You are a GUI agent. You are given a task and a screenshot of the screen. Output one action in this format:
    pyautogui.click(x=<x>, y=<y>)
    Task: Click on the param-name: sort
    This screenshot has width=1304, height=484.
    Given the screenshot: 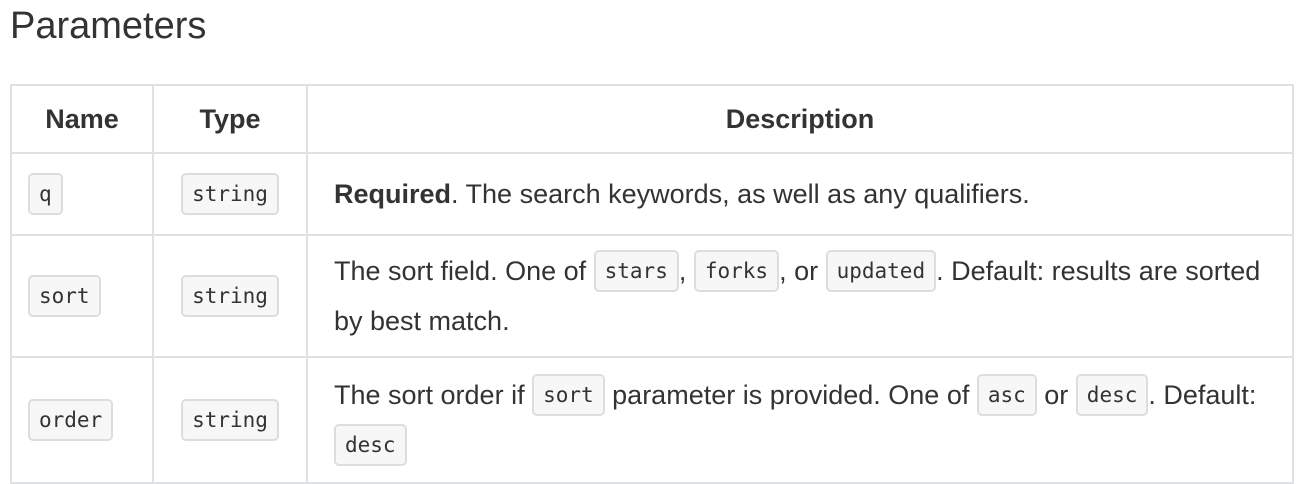 What is the action you would take?
    pyautogui.click(x=64, y=295)
    